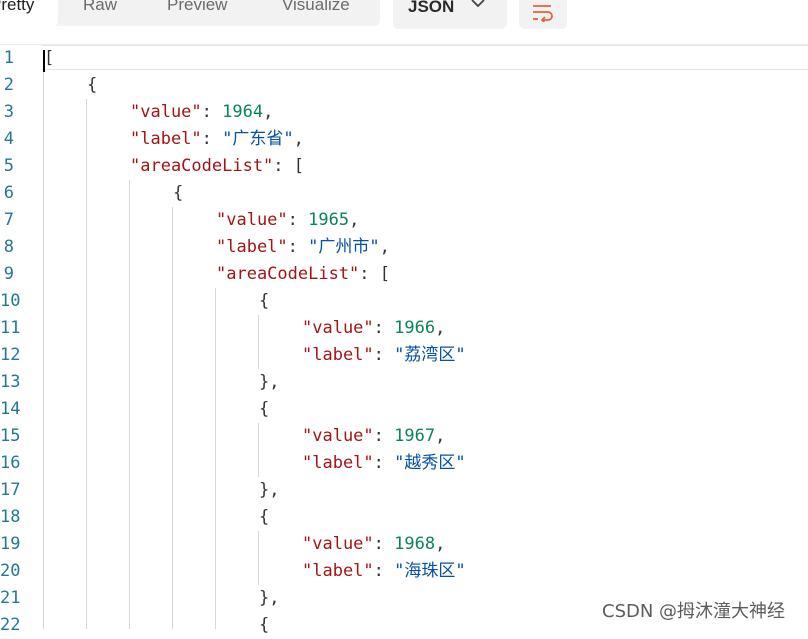  What do you see at coordinates (8, 112) in the screenshot?
I see `line-number: 3` at bounding box center [8, 112].